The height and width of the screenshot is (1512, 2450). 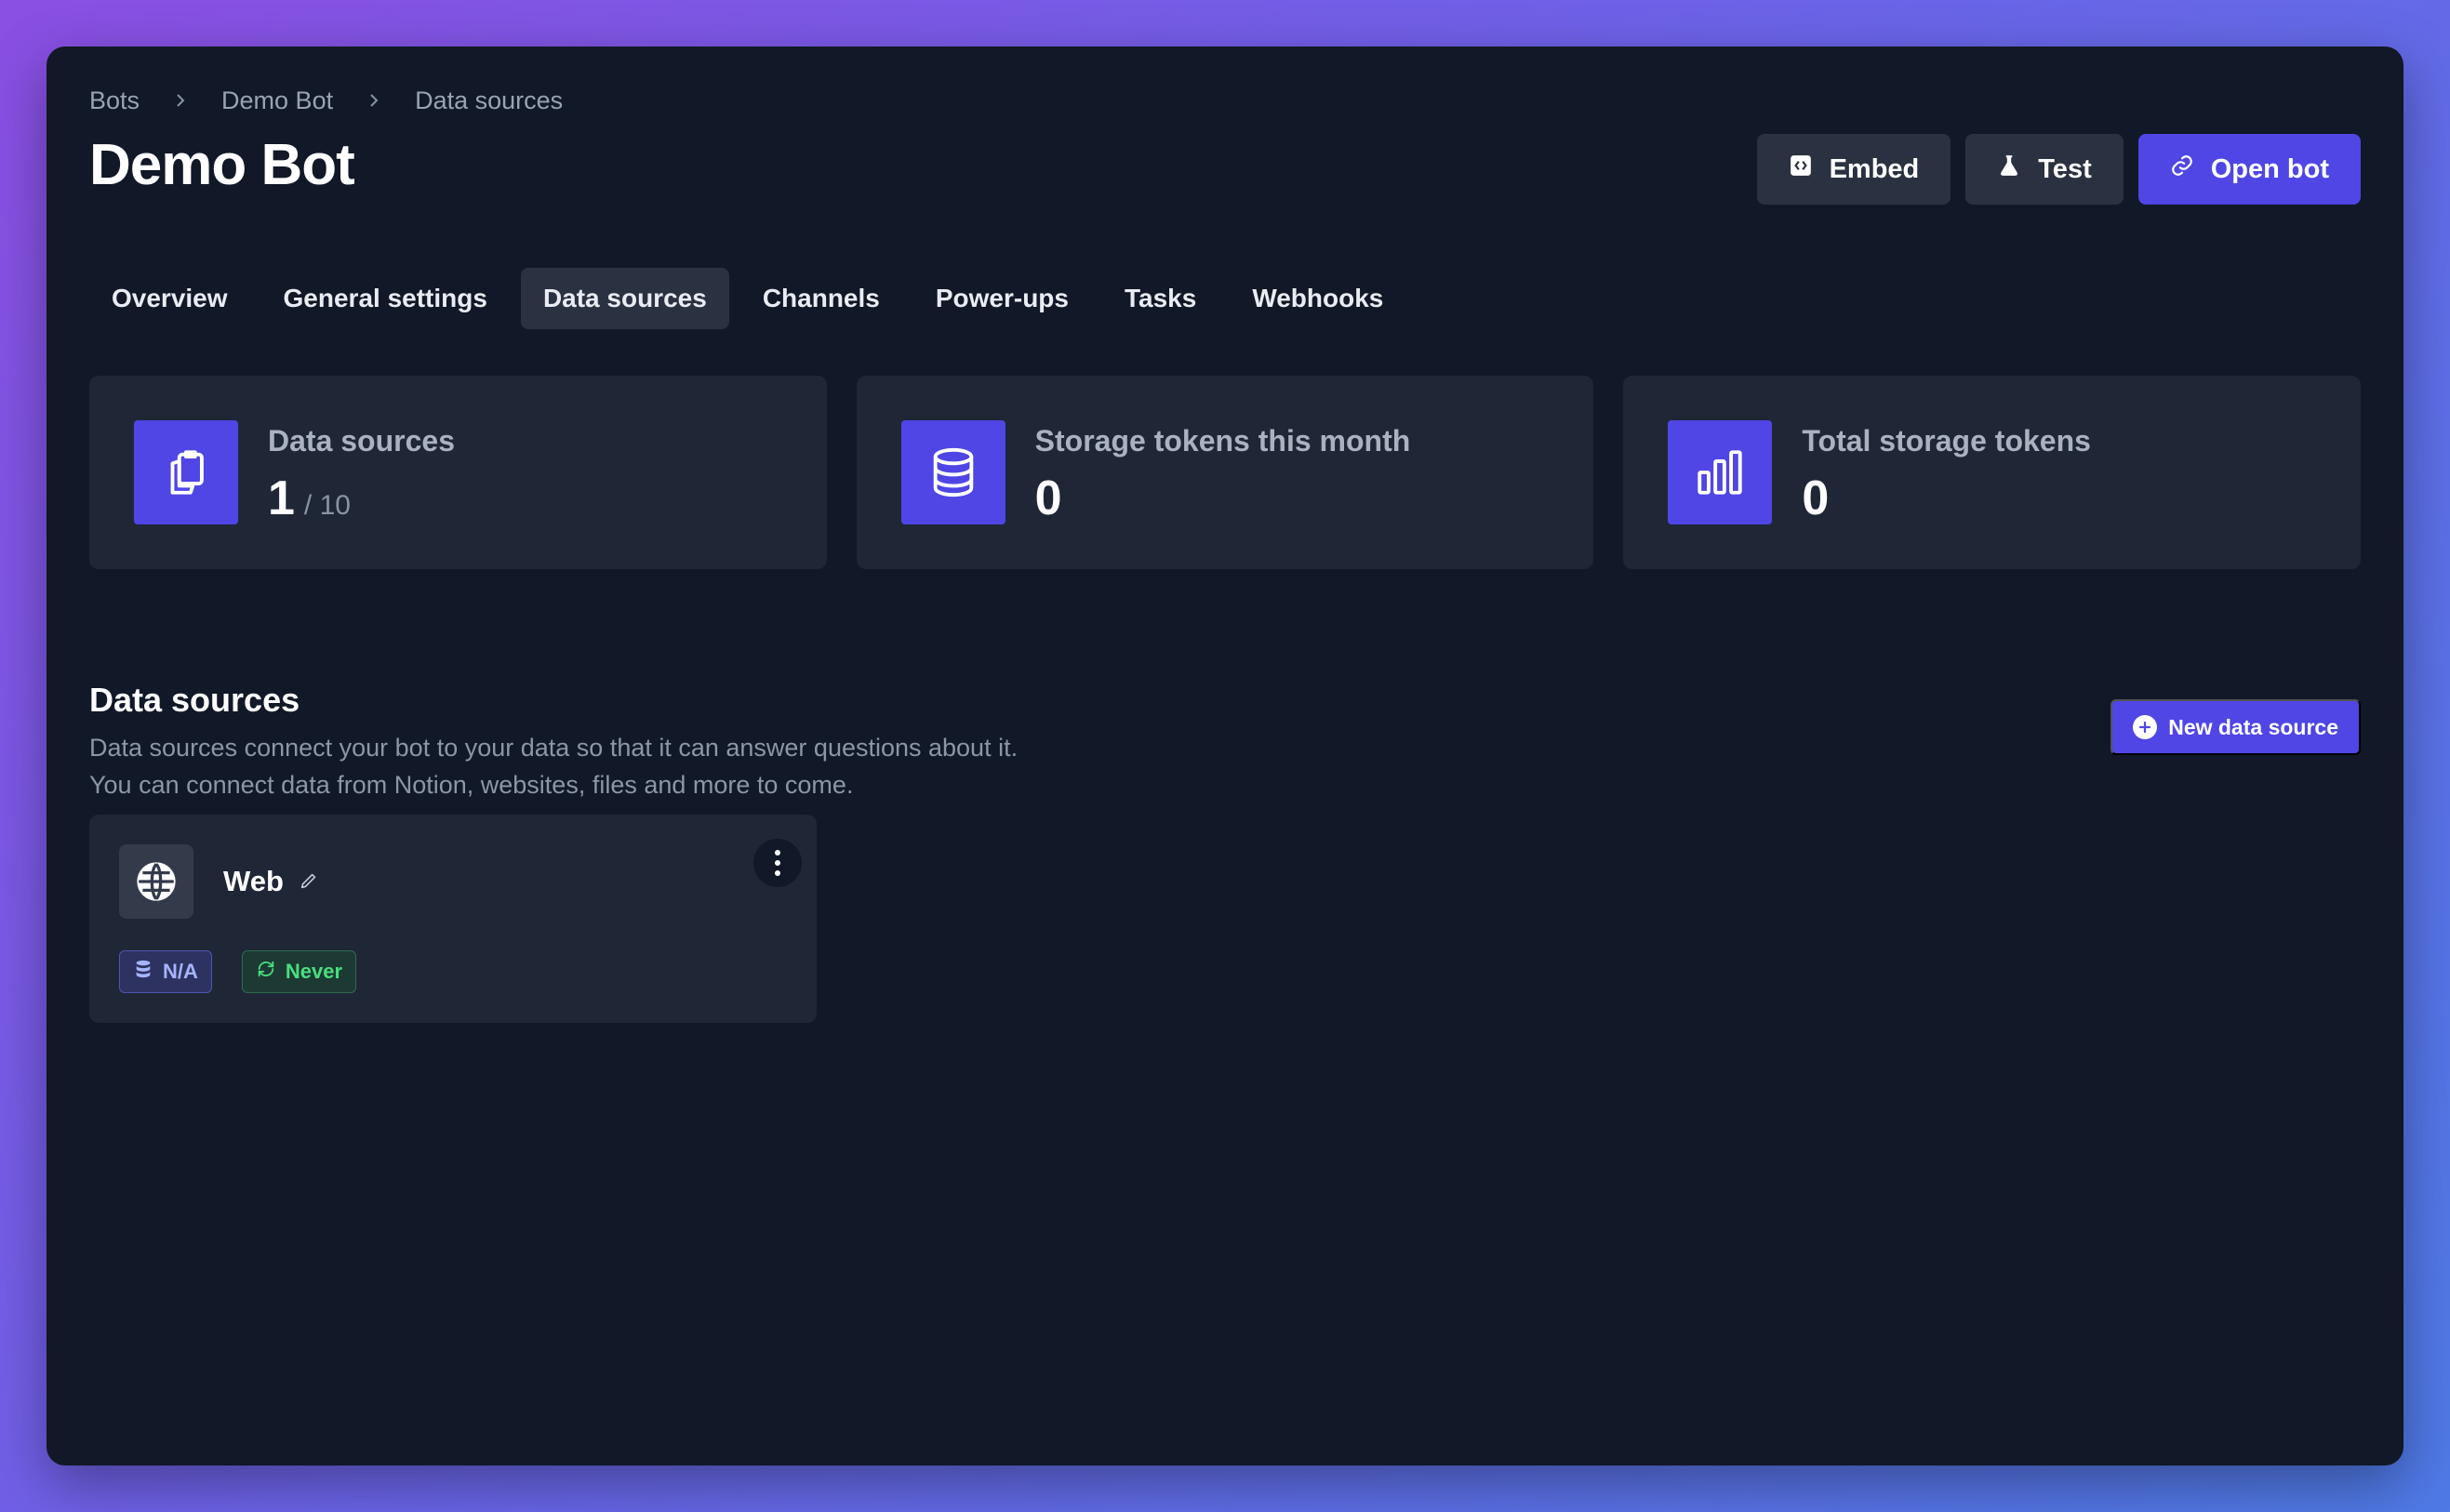 What do you see at coordinates (281, 498) in the screenshot?
I see `stat-value-number: 1` at bounding box center [281, 498].